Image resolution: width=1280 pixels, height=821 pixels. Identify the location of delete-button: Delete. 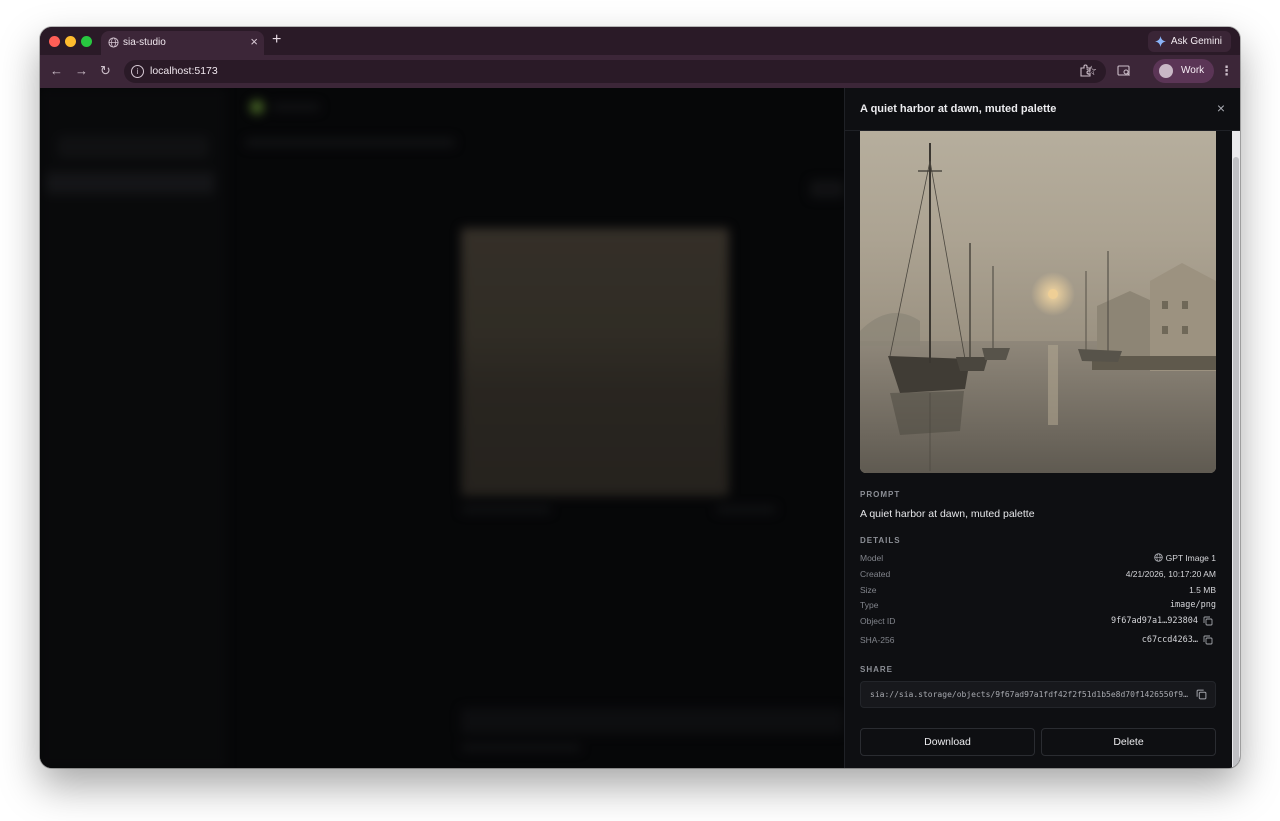
(1128, 742).